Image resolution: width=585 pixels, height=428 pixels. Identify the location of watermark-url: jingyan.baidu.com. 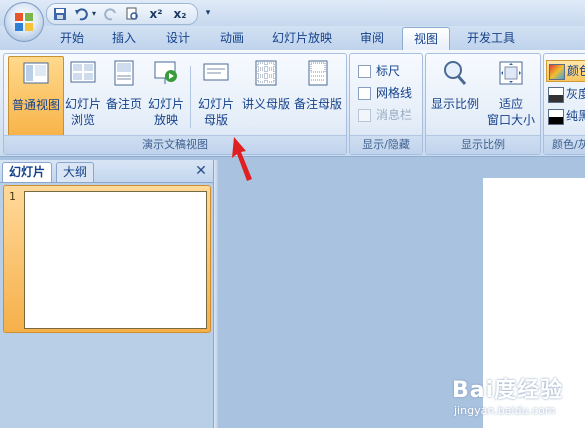
(505, 410).